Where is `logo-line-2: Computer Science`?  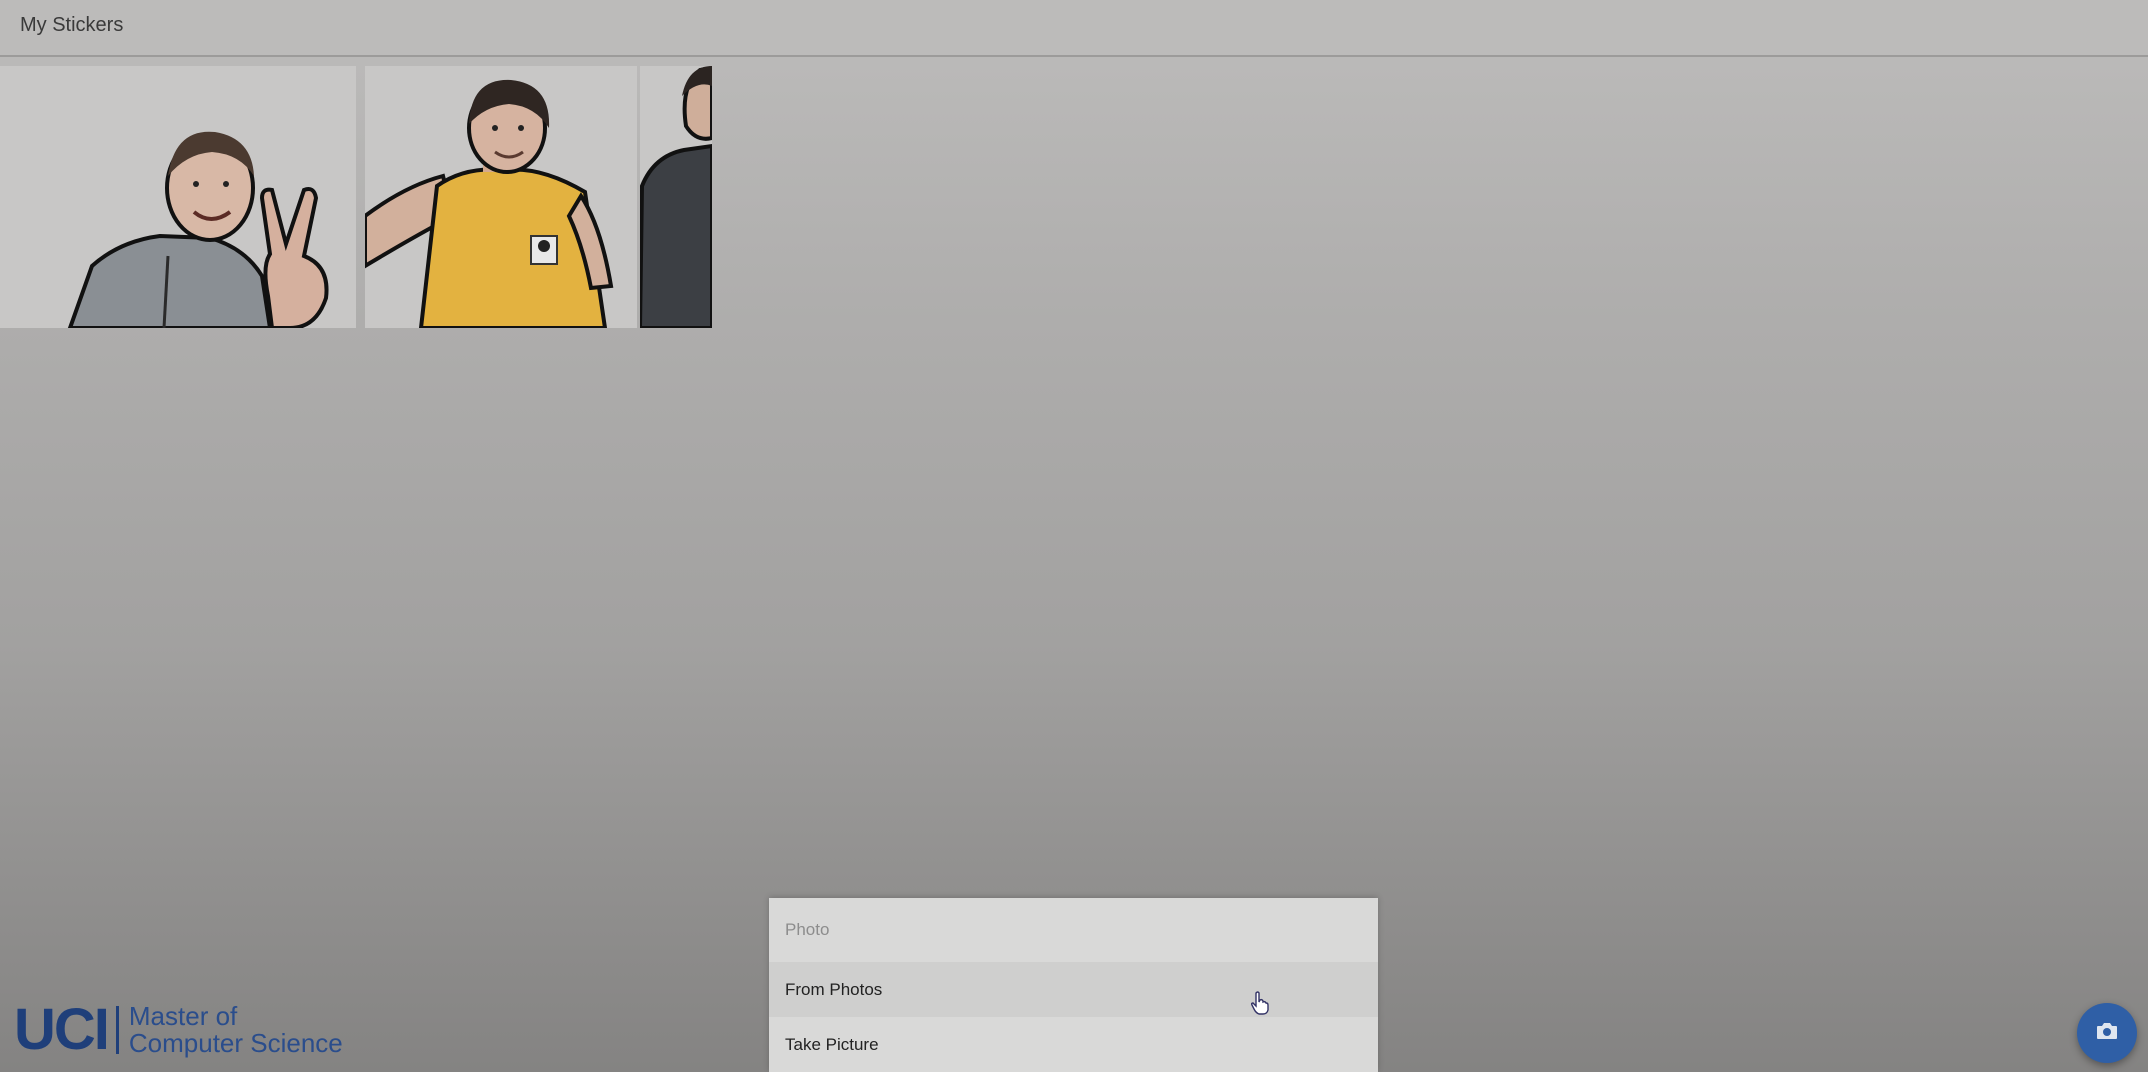 logo-line-2: Computer Science is located at coordinates (235, 1043).